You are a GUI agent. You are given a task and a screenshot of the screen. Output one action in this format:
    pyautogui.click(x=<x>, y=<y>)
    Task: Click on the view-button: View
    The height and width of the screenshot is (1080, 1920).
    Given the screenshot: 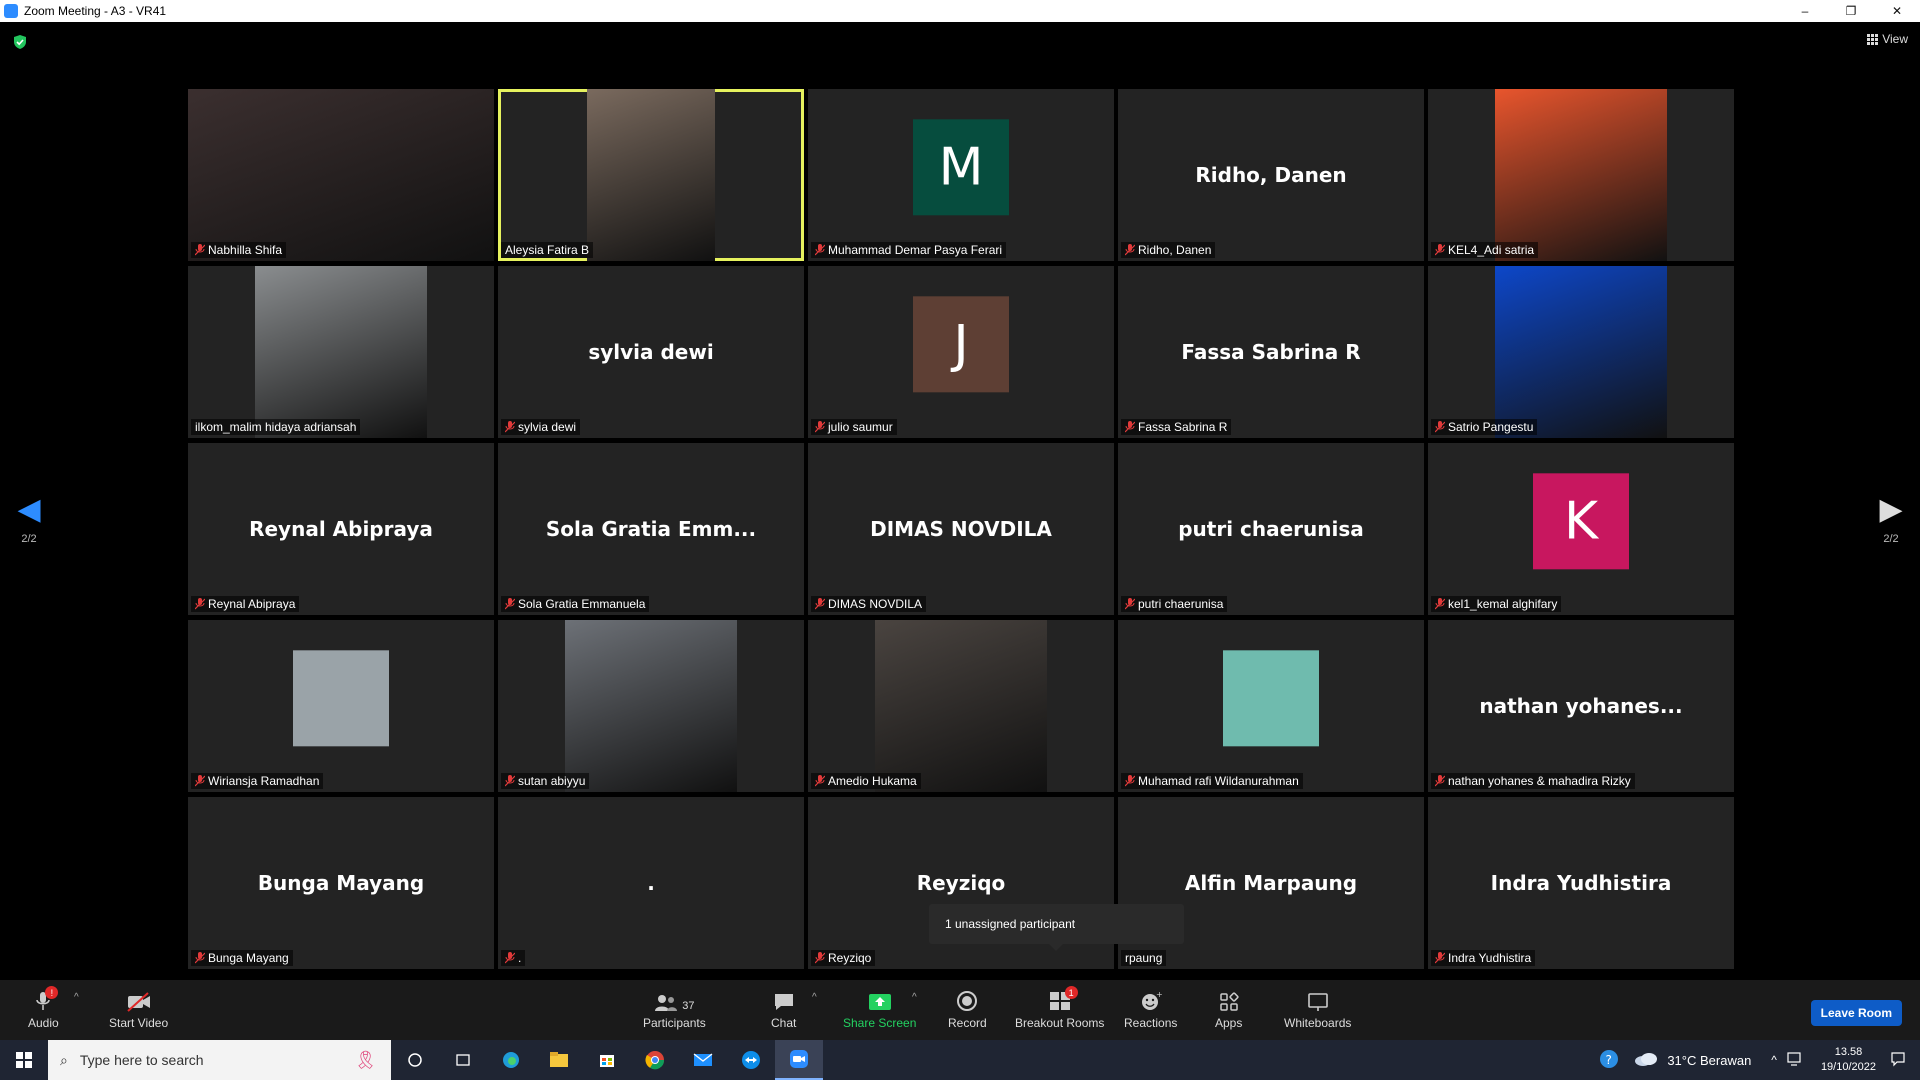 What is the action you would take?
    pyautogui.click(x=1887, y=39)
    